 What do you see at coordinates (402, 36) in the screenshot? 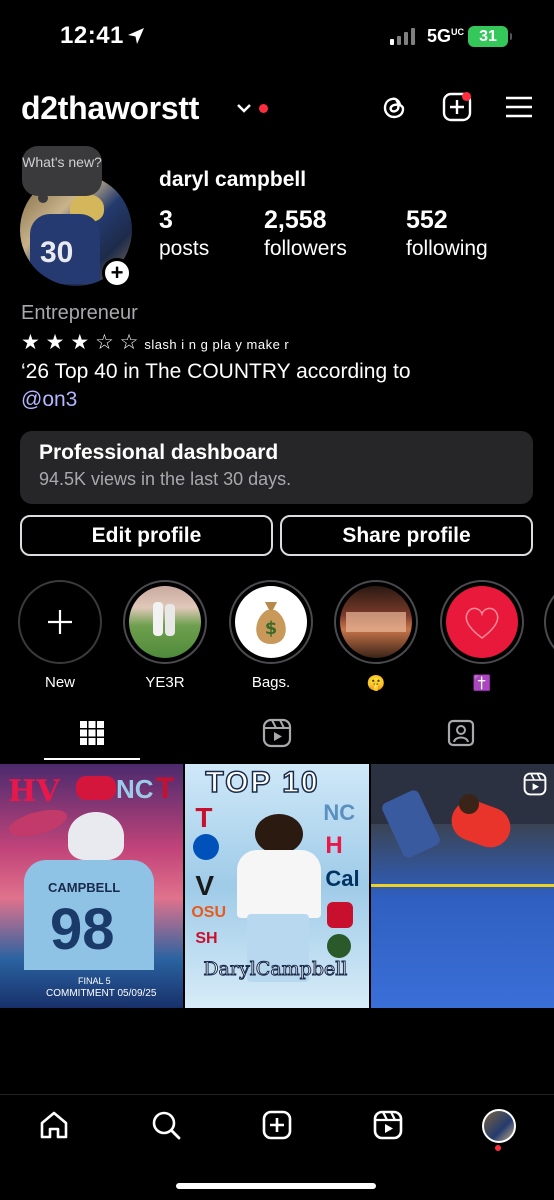
I see `signal-bars-icon` at bounding box center [402, 36].